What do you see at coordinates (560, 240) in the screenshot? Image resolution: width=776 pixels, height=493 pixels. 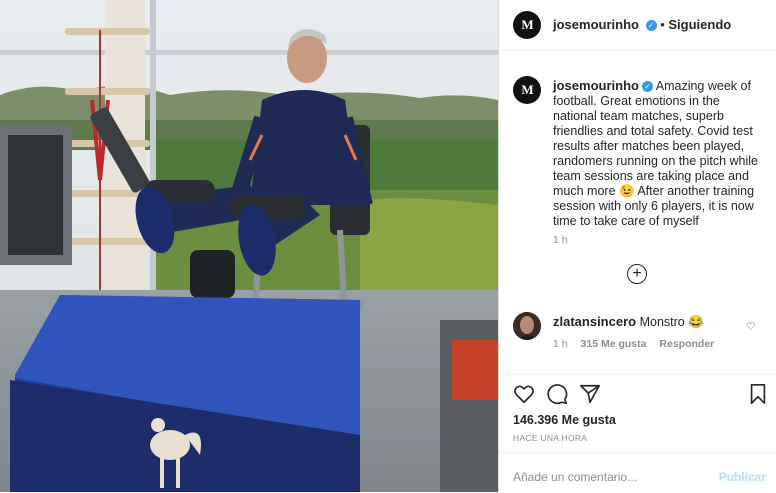 I see `caption-time: 1 h` at bounding box center [560, 240].